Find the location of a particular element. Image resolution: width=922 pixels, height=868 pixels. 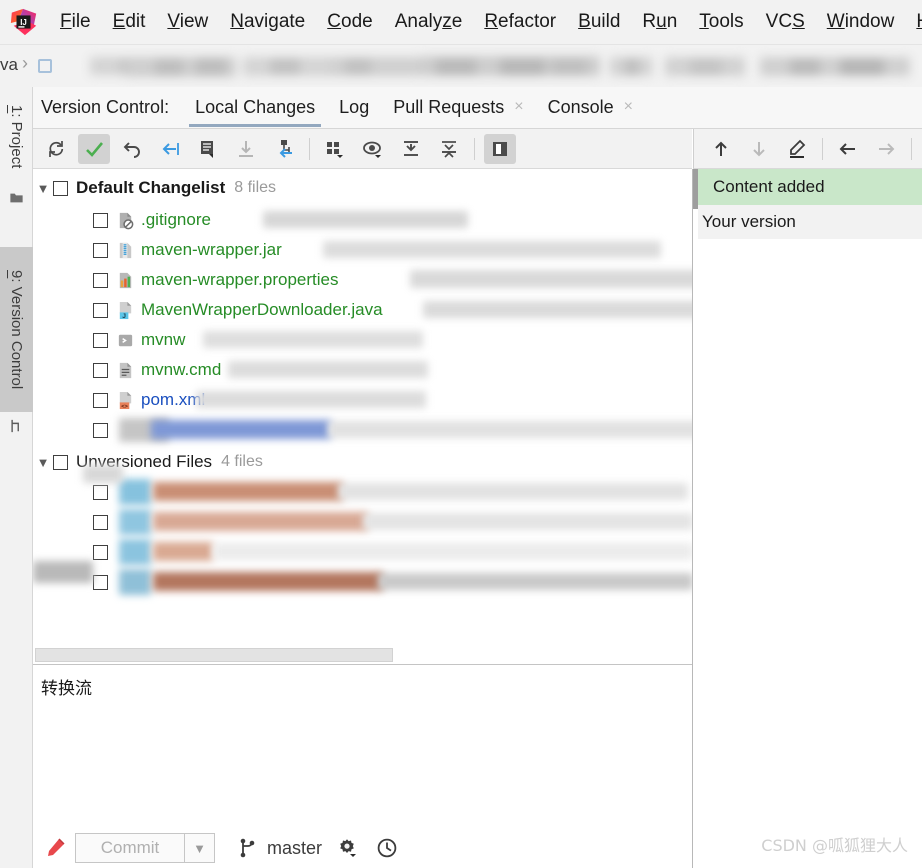

menu-item-build: Build is located at coordinates (599, 22).